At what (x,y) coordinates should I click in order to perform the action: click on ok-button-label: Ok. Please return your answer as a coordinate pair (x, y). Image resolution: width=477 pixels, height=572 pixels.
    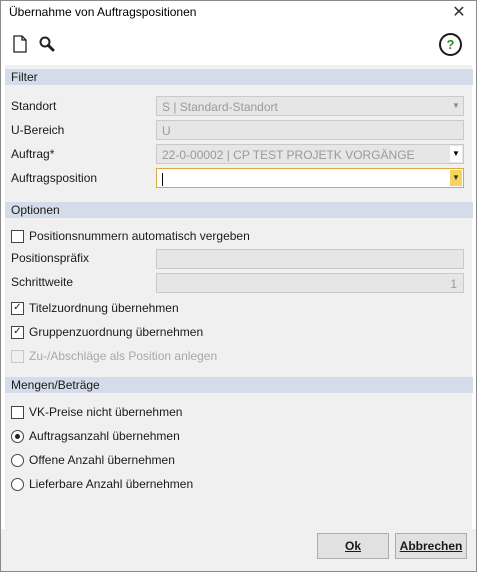
    Looking at the image, I should click on (352, 546).